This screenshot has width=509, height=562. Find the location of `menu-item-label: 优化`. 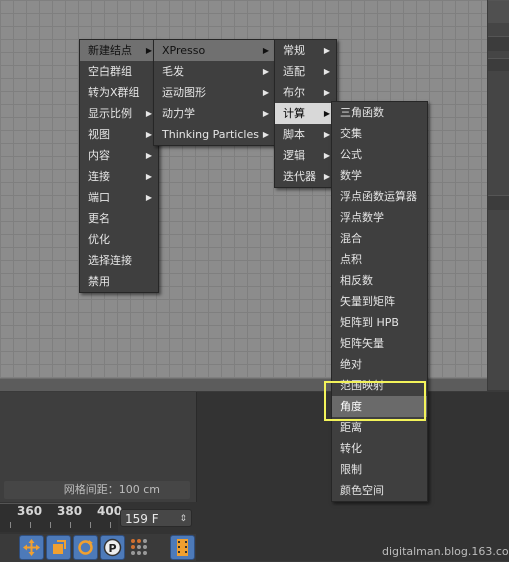

menu-item-label: 优化 is located at coordinates (99, 239).